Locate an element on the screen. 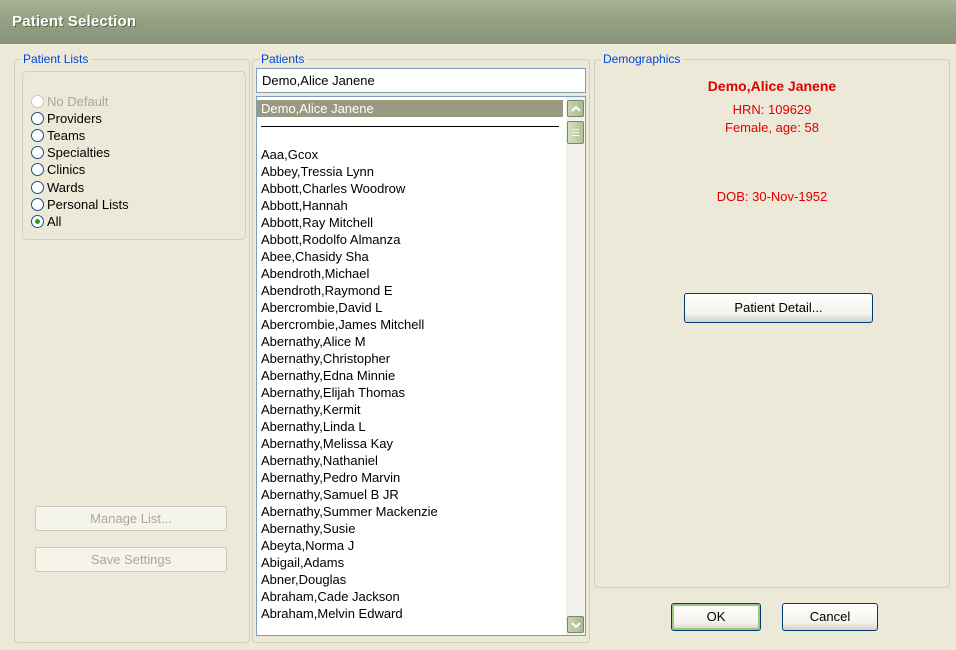  chevron-up-icon is located at coordinates (576, 108).